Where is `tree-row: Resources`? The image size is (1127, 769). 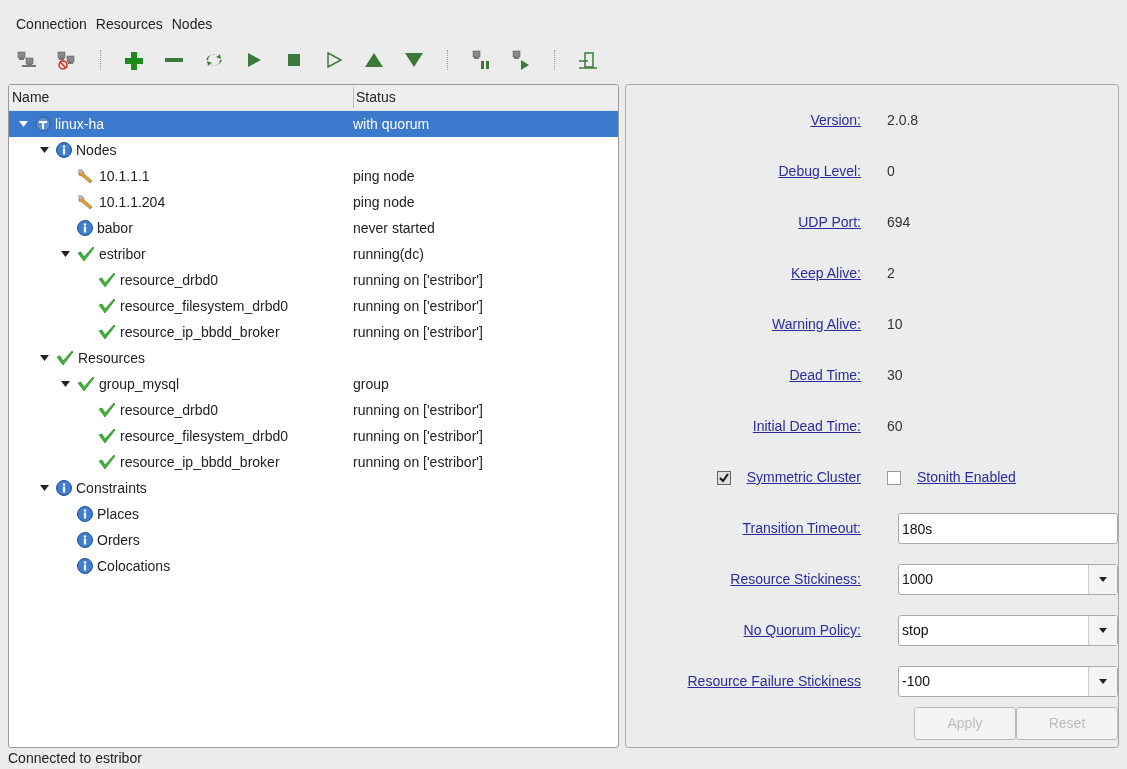
tree-row: Resources is located at coordinates (313, 358).